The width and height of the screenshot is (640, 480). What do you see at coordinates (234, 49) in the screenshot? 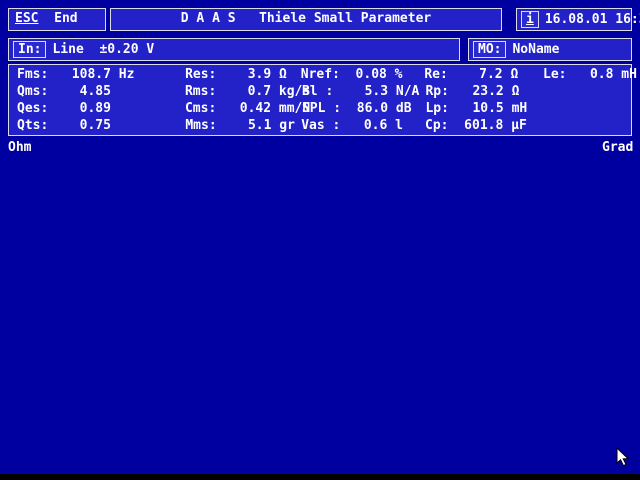
I see `input-channel-box: In: Line ±0.20 V` at bounding box center [234, 49].